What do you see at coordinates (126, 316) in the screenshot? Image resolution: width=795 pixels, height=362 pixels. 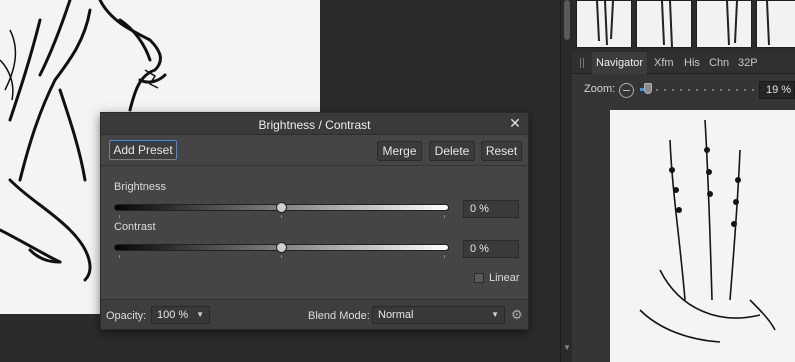 I see `opacity-label: Opacity:` at bounding box center [126, 316].